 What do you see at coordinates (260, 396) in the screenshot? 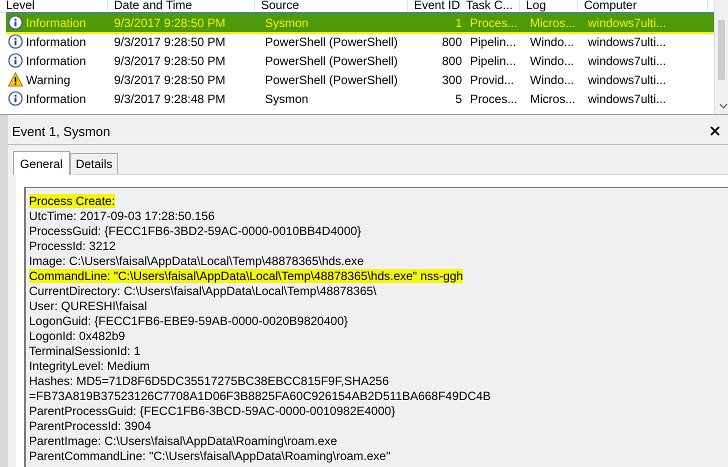
I see `detail-line: =FB73A819B37523126C7708A1D06F3B8825FA60C926154AB2D511BA668F49DC4B` at bounding box center [260, 396].